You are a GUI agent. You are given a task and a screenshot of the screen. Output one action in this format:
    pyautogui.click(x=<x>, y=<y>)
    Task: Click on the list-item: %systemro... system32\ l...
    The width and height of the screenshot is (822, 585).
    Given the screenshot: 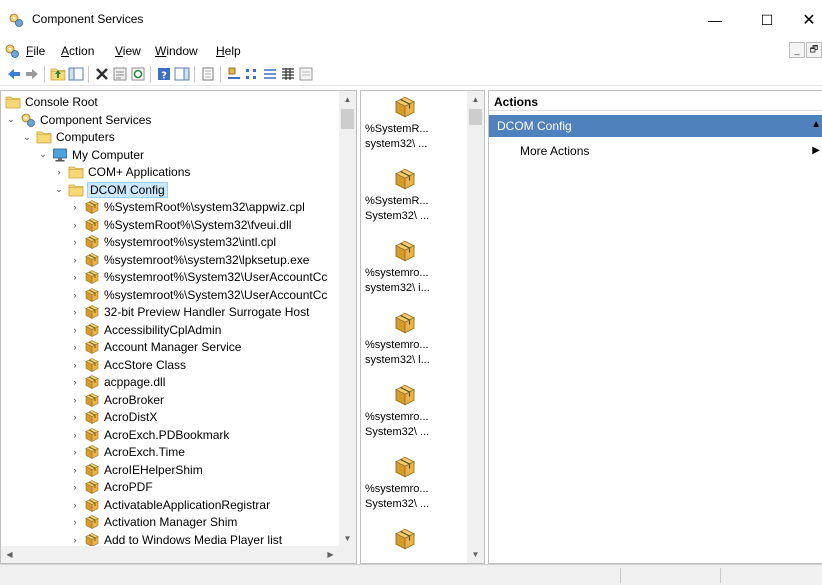 What is the action you would take?
    pyautogui.click(x=415, y=339)
    